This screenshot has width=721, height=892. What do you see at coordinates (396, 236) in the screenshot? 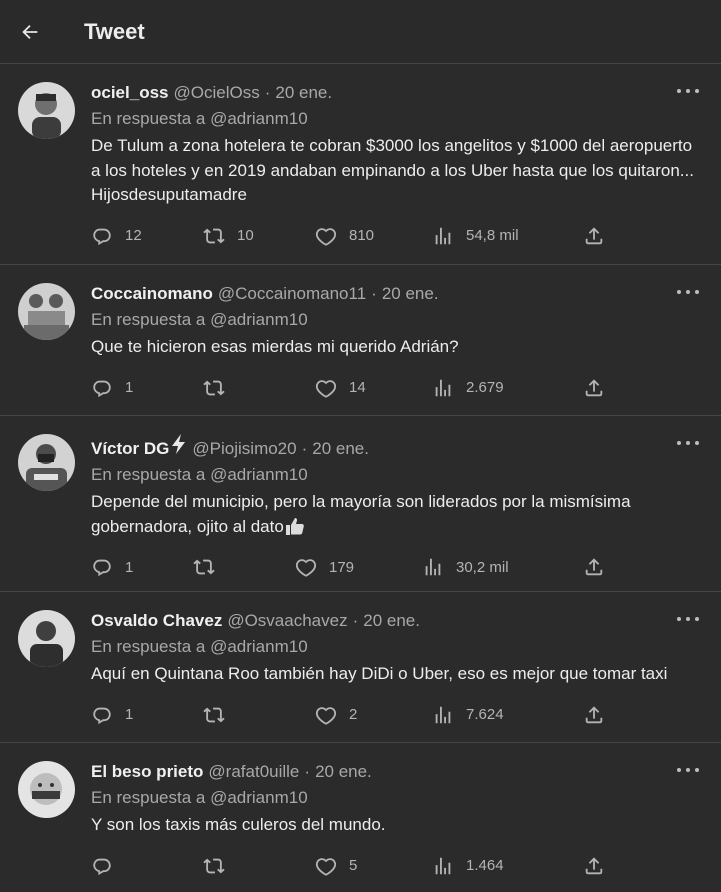
I see `tweet-actions: 12 10 810 54,8 mil` at bounding box center [396, 236].